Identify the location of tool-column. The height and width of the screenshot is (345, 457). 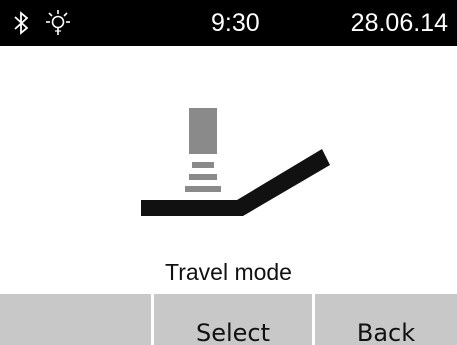
(203, 131).